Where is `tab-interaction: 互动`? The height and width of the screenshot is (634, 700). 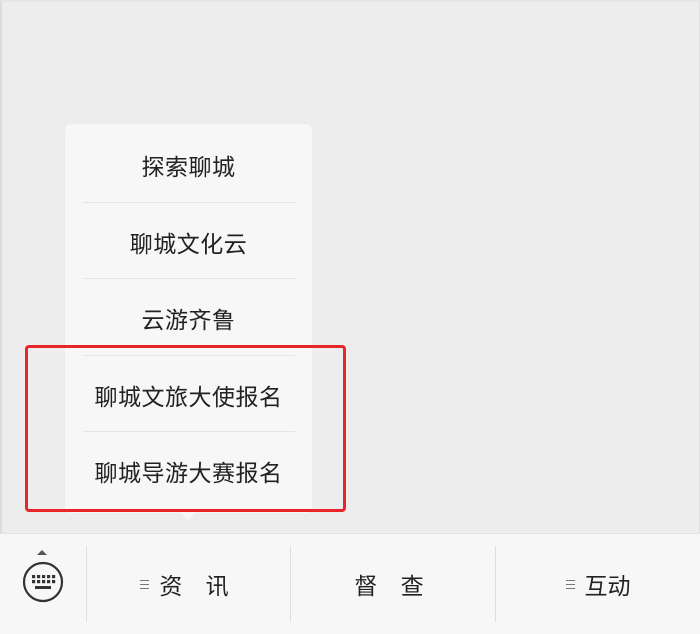 tab-interaction: 互动 is located at coordinates (598, 584).